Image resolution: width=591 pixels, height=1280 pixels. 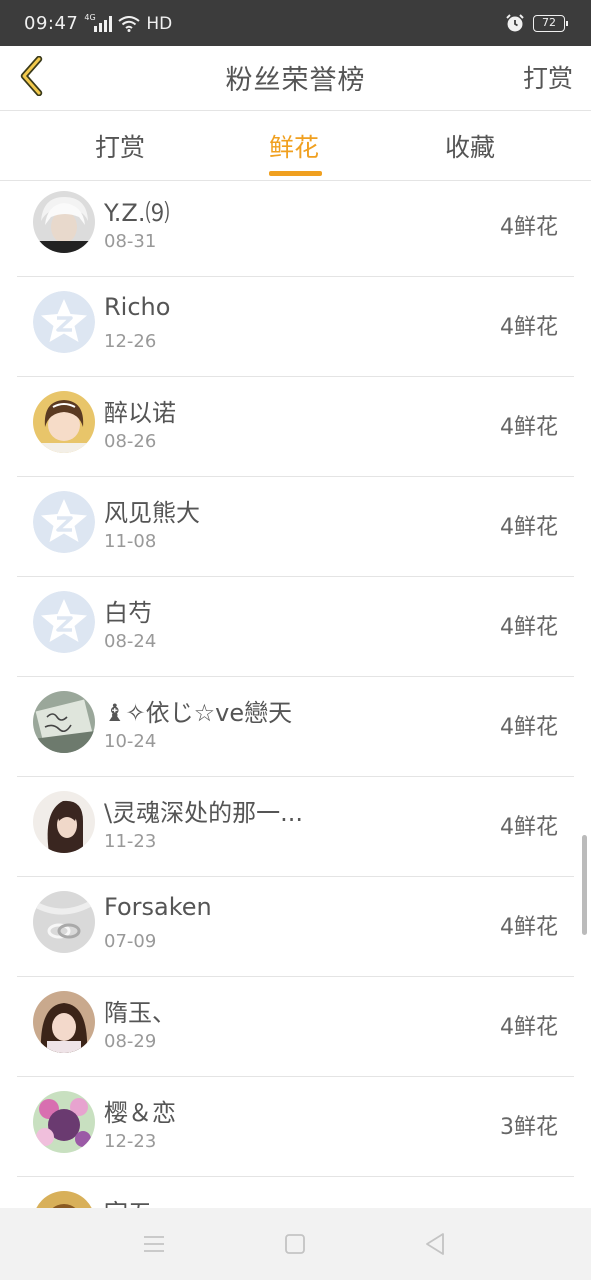 I want to click on fan-name: 醉以诺, so click(x=140, y=413).